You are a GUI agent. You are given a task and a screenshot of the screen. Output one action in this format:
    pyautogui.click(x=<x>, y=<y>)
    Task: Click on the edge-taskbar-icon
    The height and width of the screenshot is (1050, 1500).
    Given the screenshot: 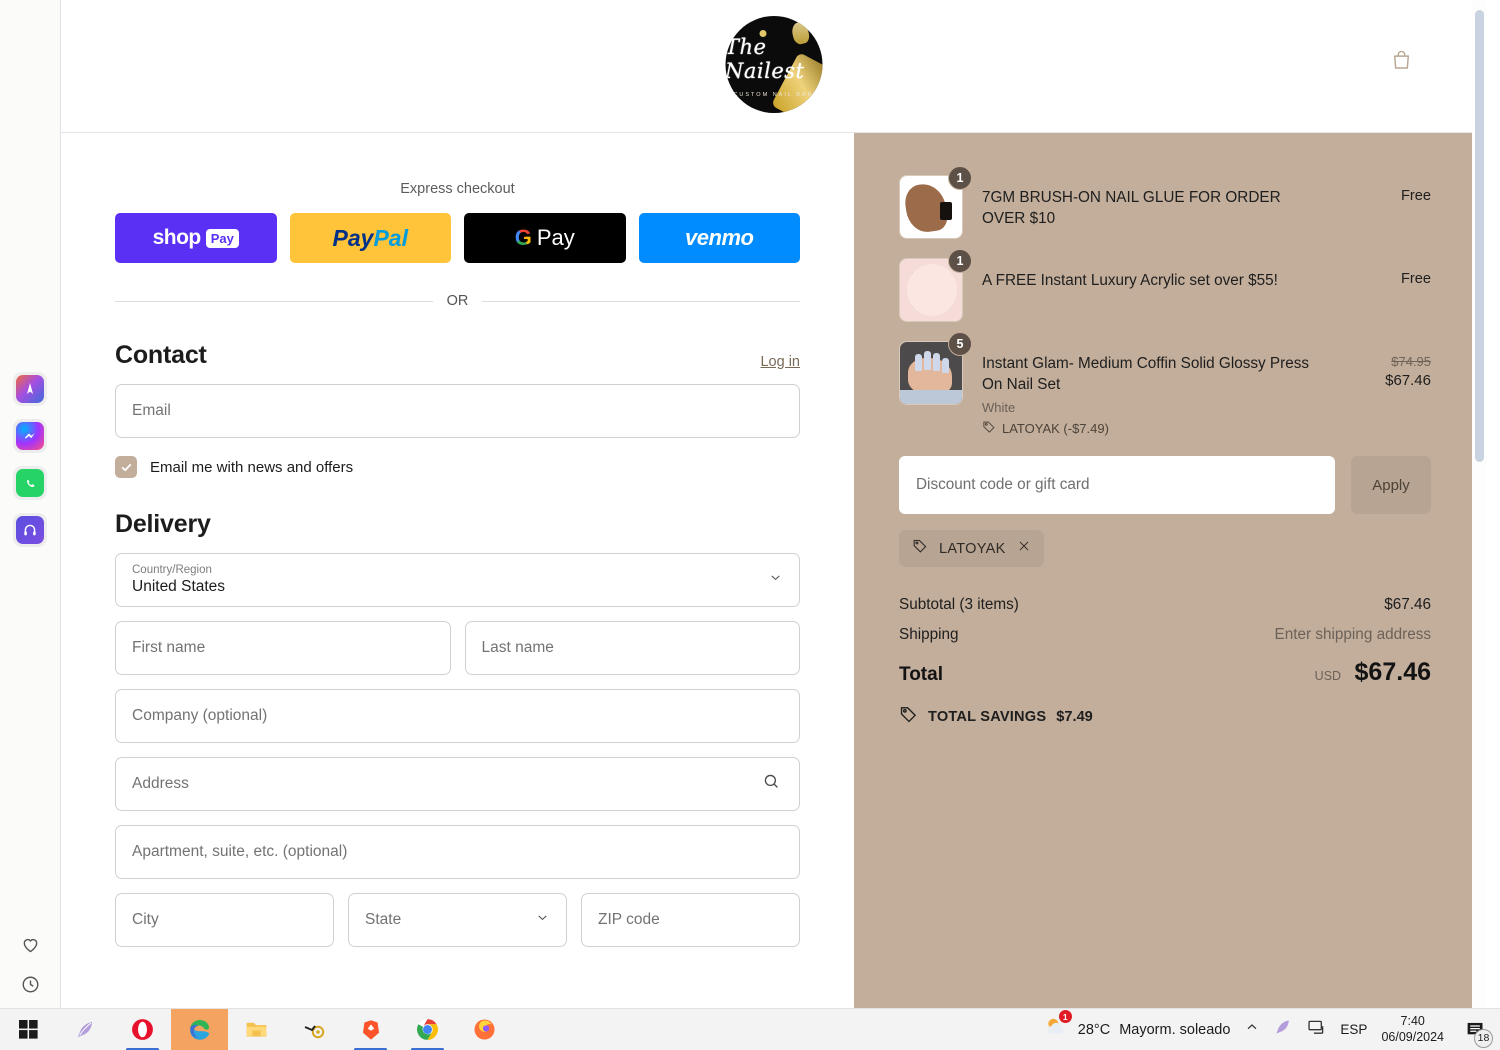 What is the action you would take?
    pyautogui.click(x=199, y=1029)
    